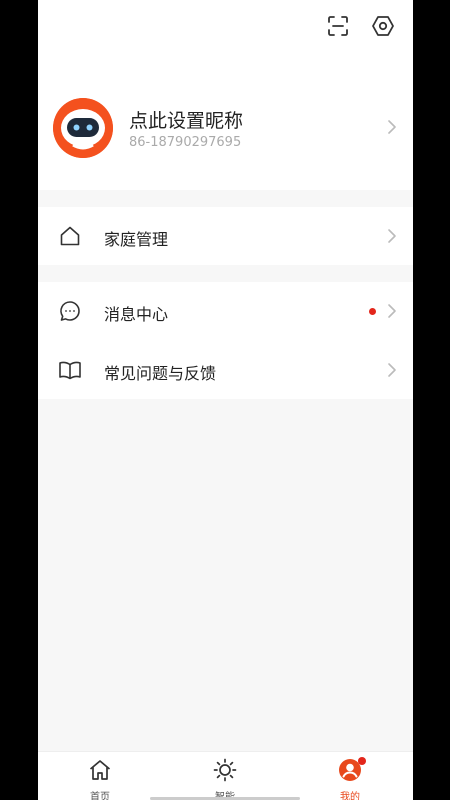  I want to click on tab-label: 首页, so click(100, 796).